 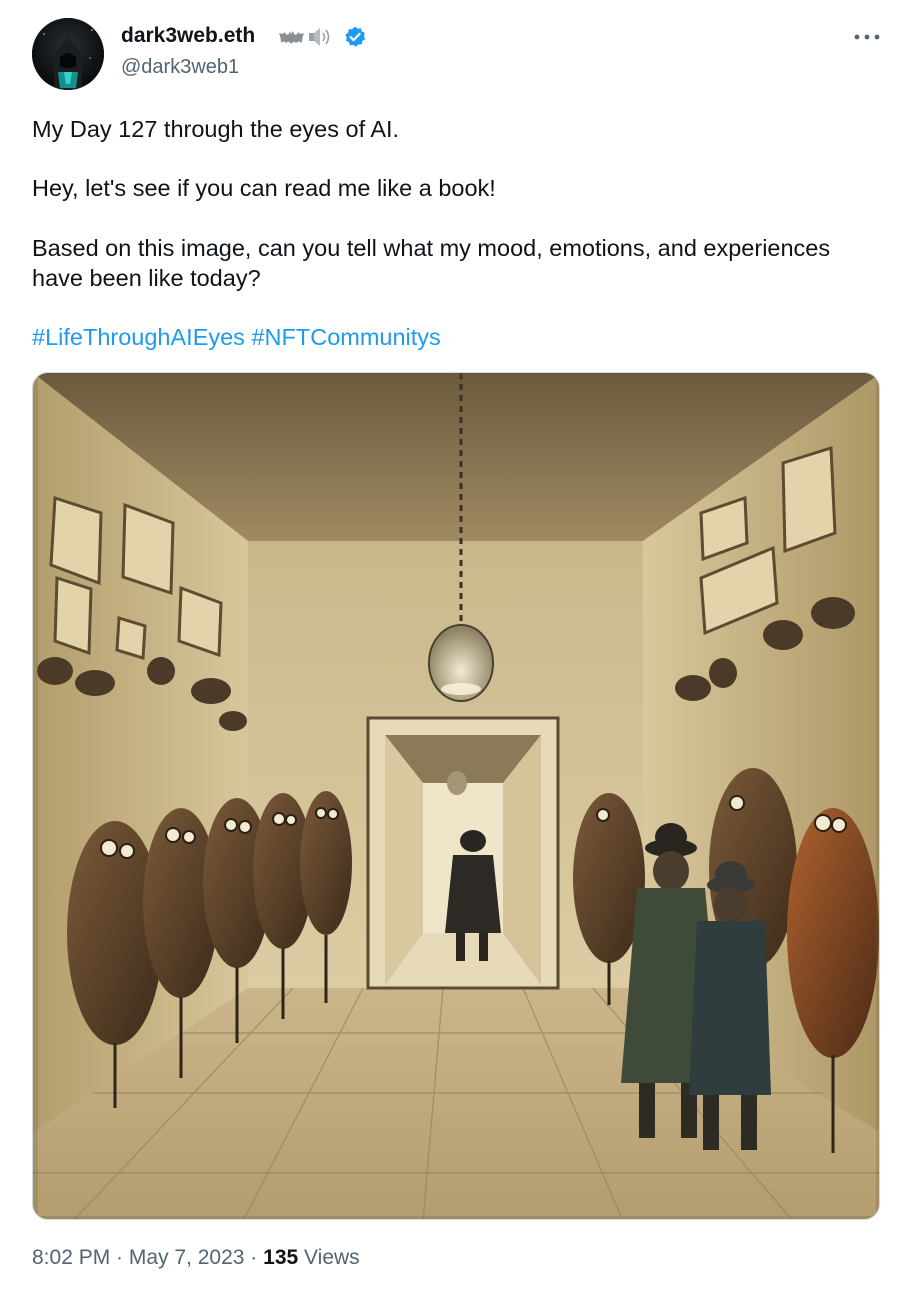 I want to click on speaker-emoji, so click(x=319, y=37).